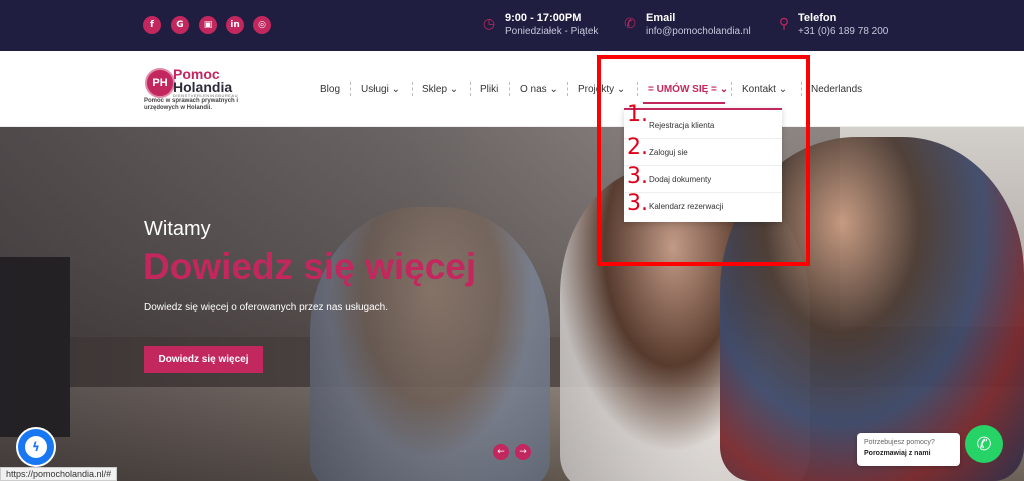 This screenshot has height=481, width=1024. Describe the element at coordinates (843, 24) in the screenshot. I see `phone-info: Telefon +31 (0)6 189 78 200` at that location.